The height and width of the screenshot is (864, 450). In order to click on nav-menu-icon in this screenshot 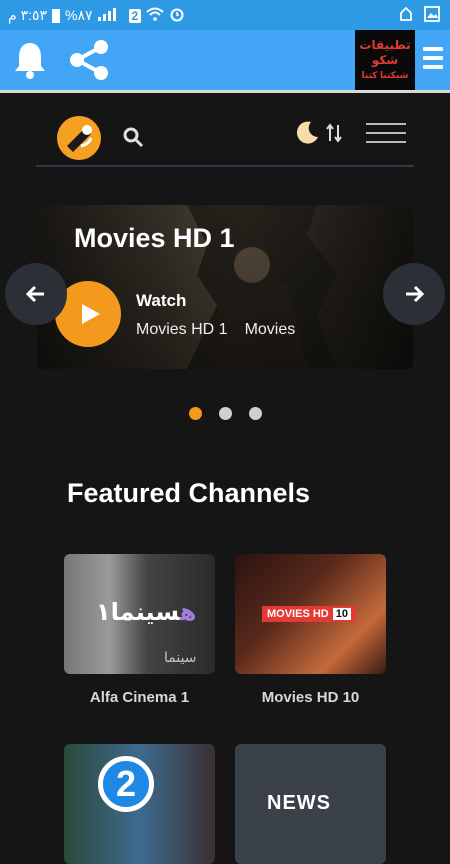, I will do `click(386, 136)`.